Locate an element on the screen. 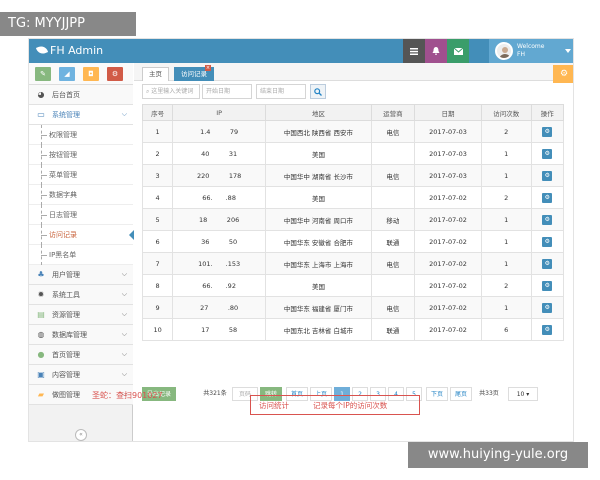 The width and height of the screenshot is (600, 480). search-icon is located at coordinates (318, 91).